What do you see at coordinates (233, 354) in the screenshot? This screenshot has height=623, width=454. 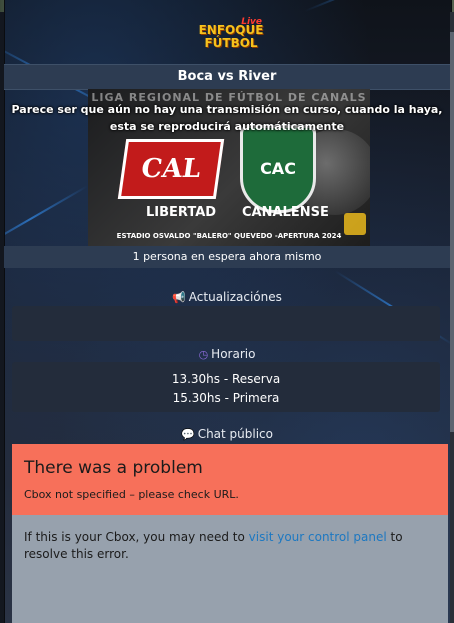 I see `schedule-title: Horario` at bounding box center [233, 354].